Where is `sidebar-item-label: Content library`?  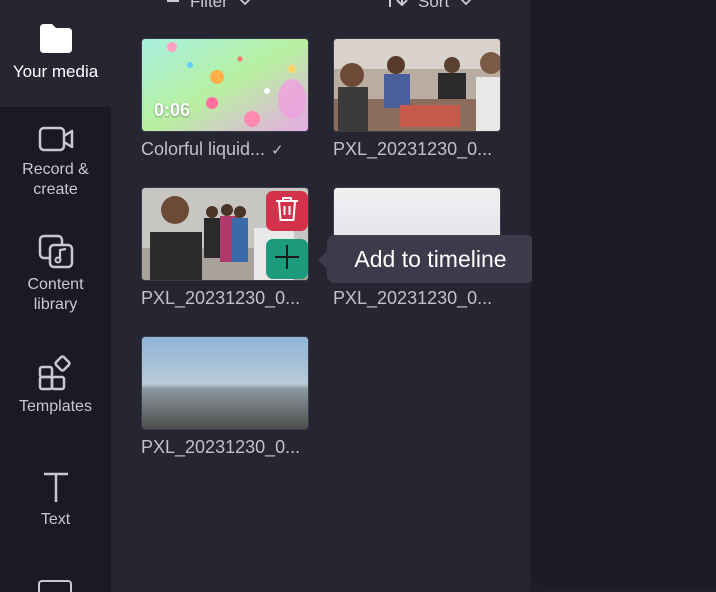
sidebar-item-label: Content library is located at coordinates (55, 294).